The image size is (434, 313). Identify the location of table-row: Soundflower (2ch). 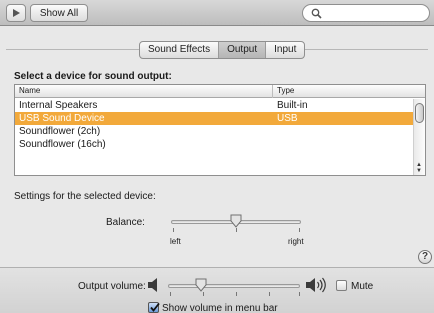
(214, 131).